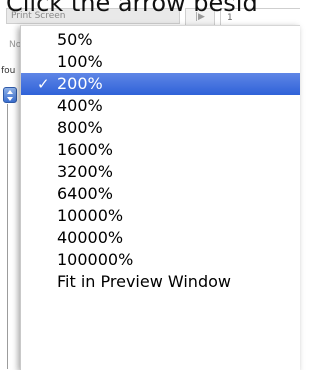 This screenshot has width=320, height=370. Describe the element at coordinates (160, 216) in the screenshot. I see `zoom-menu-item: 10000%` at that location.